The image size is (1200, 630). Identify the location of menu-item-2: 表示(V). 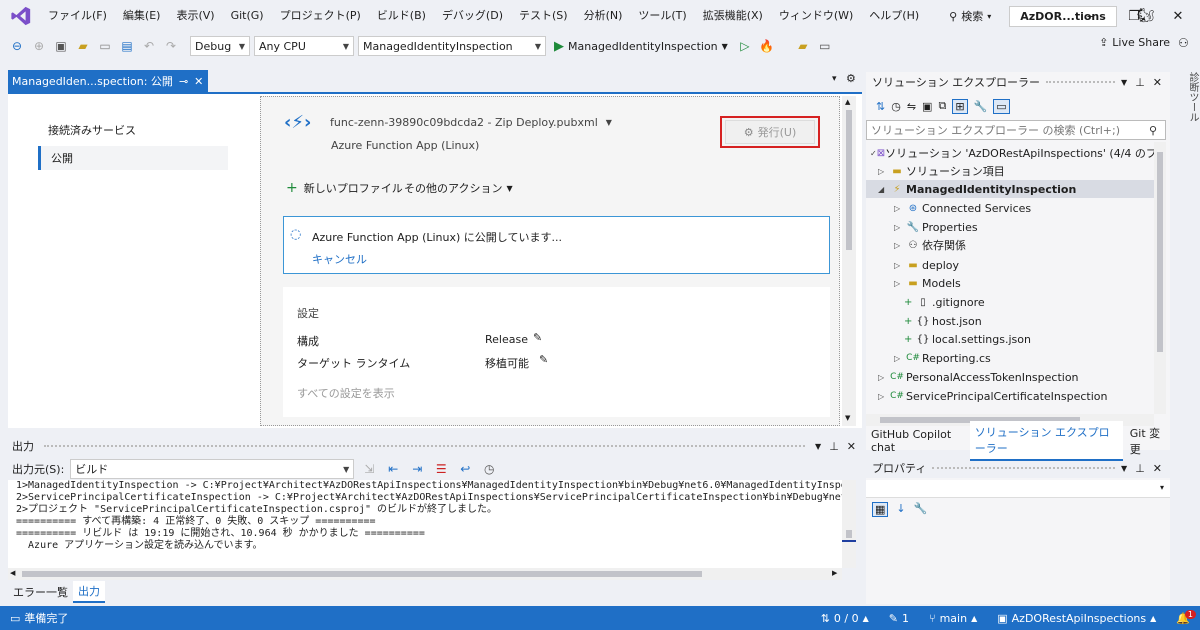
(195, 16).